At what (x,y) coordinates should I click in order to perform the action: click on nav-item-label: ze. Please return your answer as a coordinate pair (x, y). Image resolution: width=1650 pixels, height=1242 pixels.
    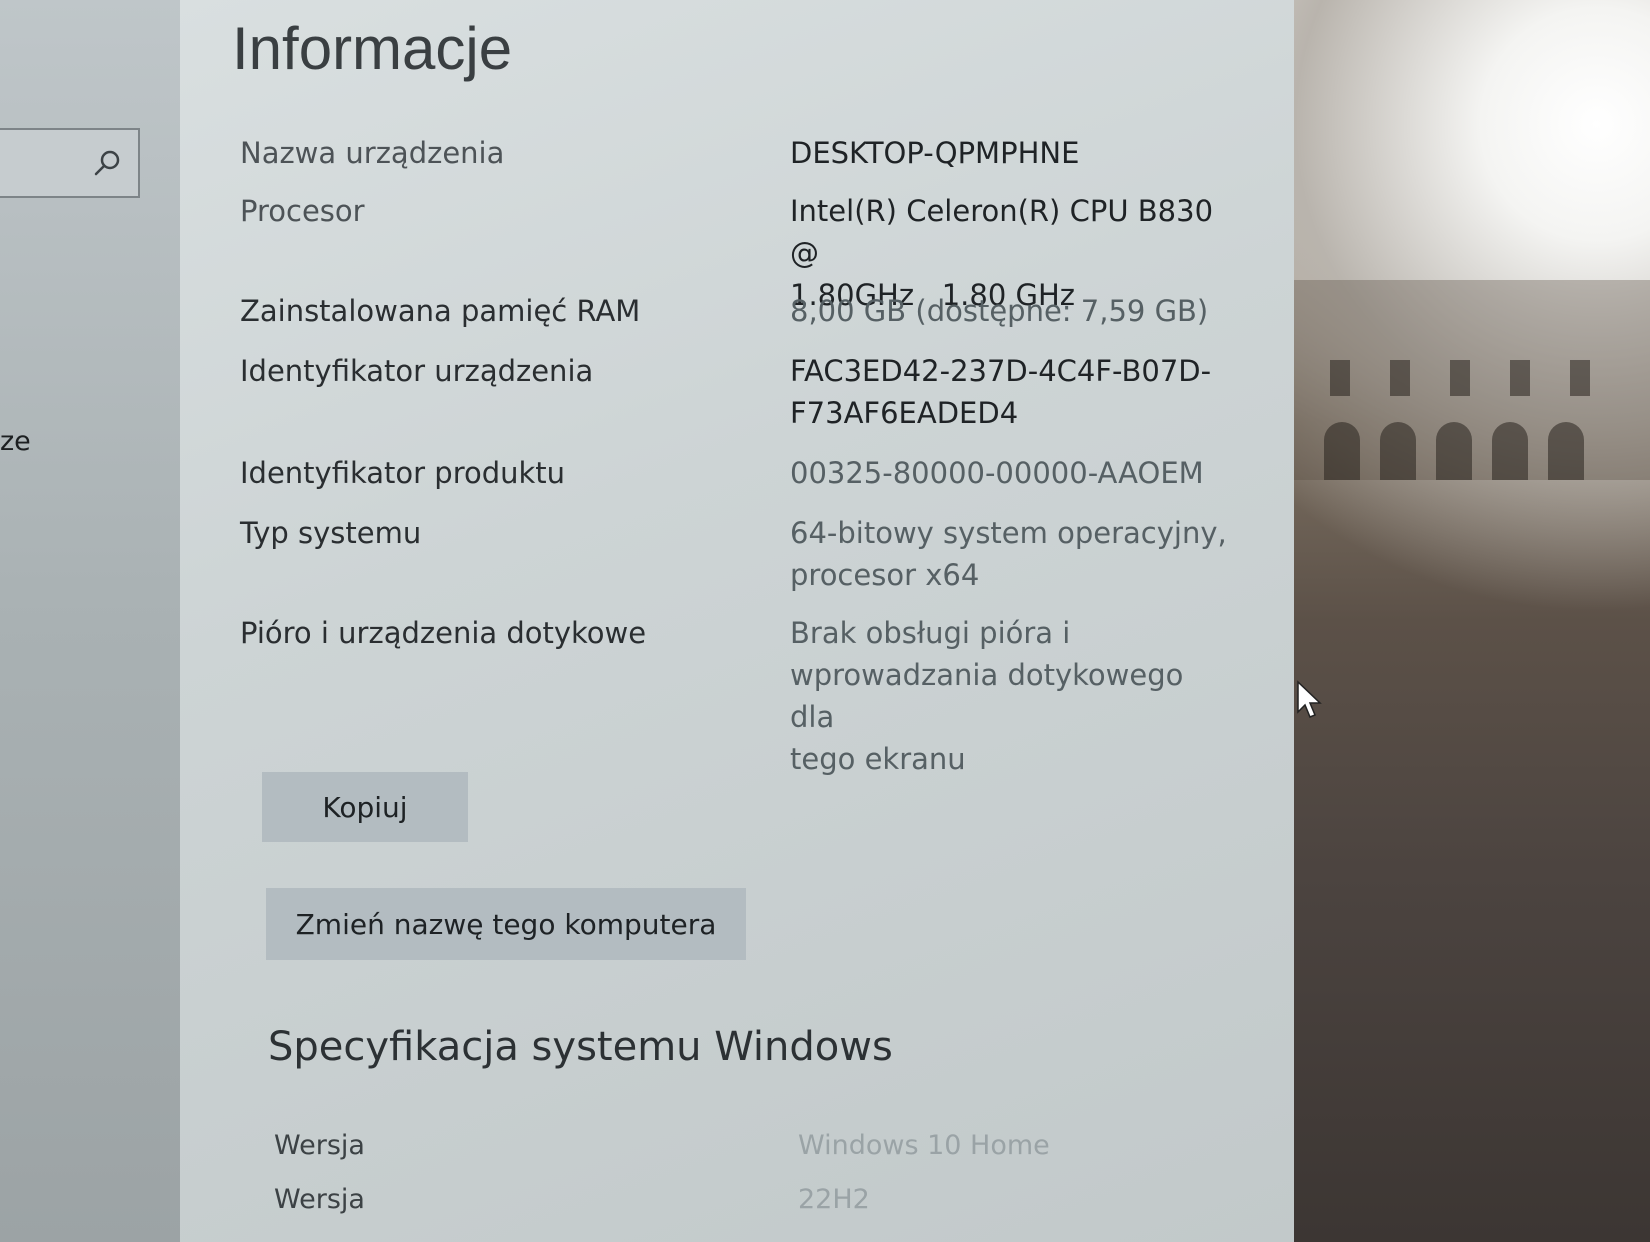
    Looking at the image, I should click on (15, 441).